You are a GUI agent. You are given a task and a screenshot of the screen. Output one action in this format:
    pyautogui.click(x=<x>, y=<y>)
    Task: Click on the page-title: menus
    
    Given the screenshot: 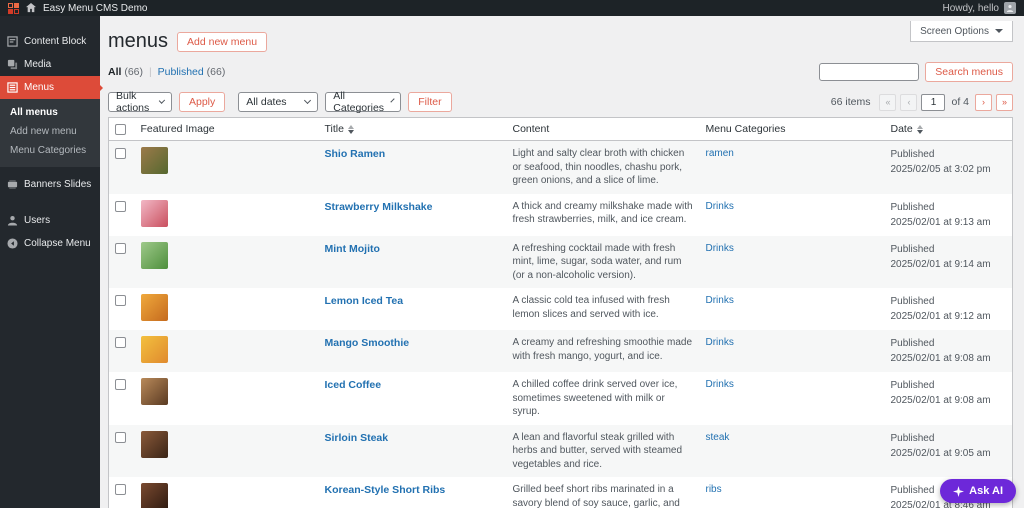 What is the action you would take?
    pyautogui.click(x=138, y=41)
    